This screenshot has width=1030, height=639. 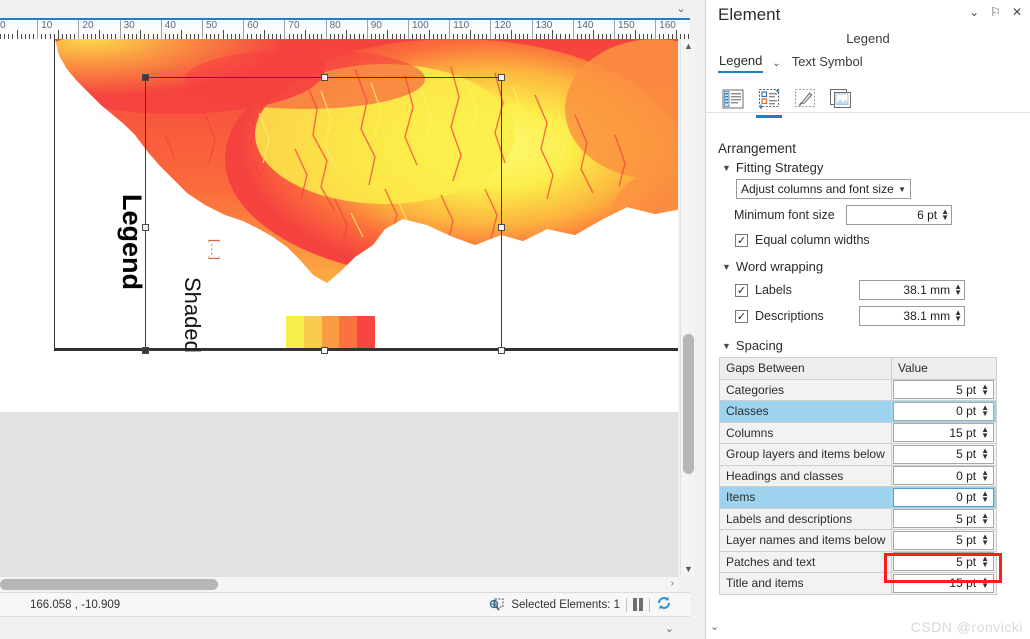 What do you see at coordinates (501, 227) in the screenshot?
I see `selection-handle-middle-right` at bounding box center [501, 227].